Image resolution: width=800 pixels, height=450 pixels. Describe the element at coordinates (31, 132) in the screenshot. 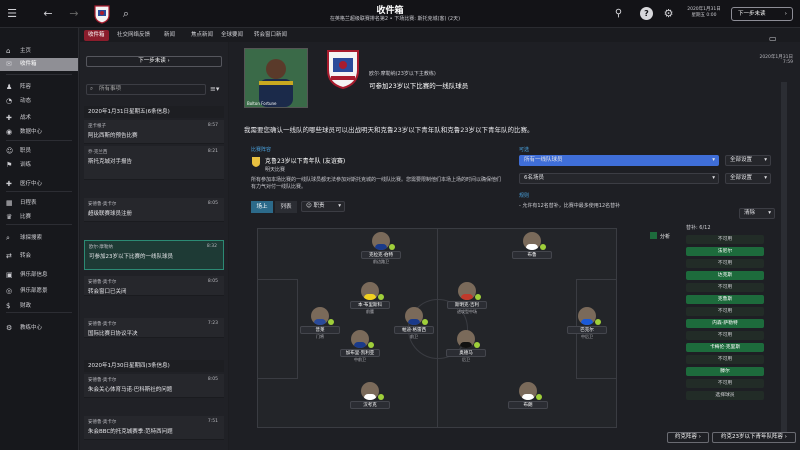

I see `sidebar-item-label: 数据中心` at that location.